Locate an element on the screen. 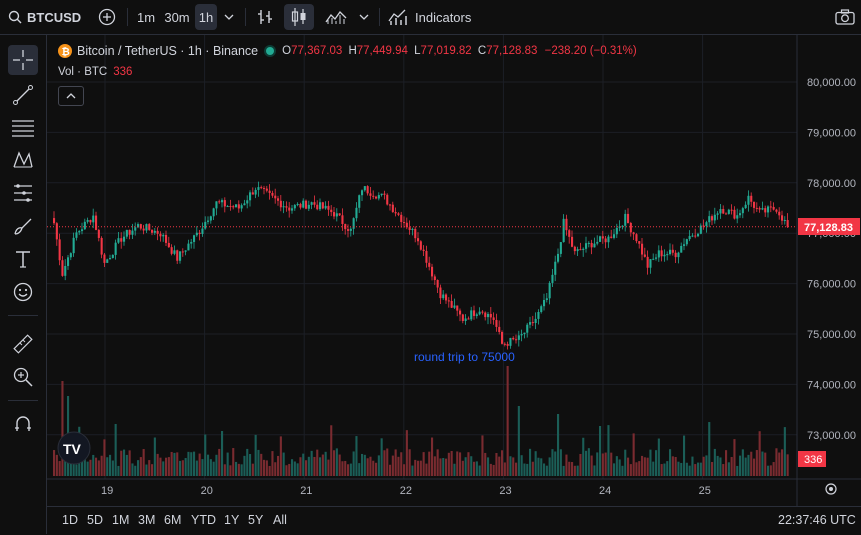  range-6m: 6M is located at coordinates (172, 520).